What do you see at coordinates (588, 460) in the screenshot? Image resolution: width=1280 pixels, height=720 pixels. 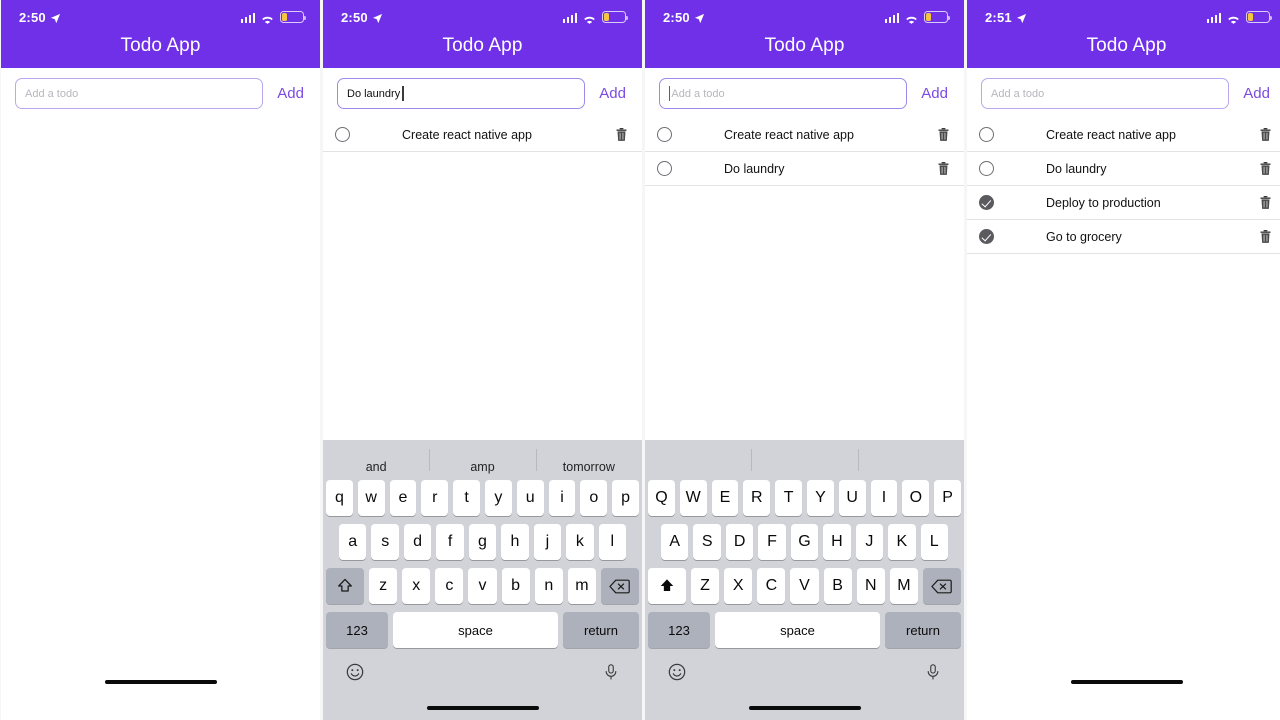 I see `suggestion-item: tomorrow` at bounding box center [588, 460].